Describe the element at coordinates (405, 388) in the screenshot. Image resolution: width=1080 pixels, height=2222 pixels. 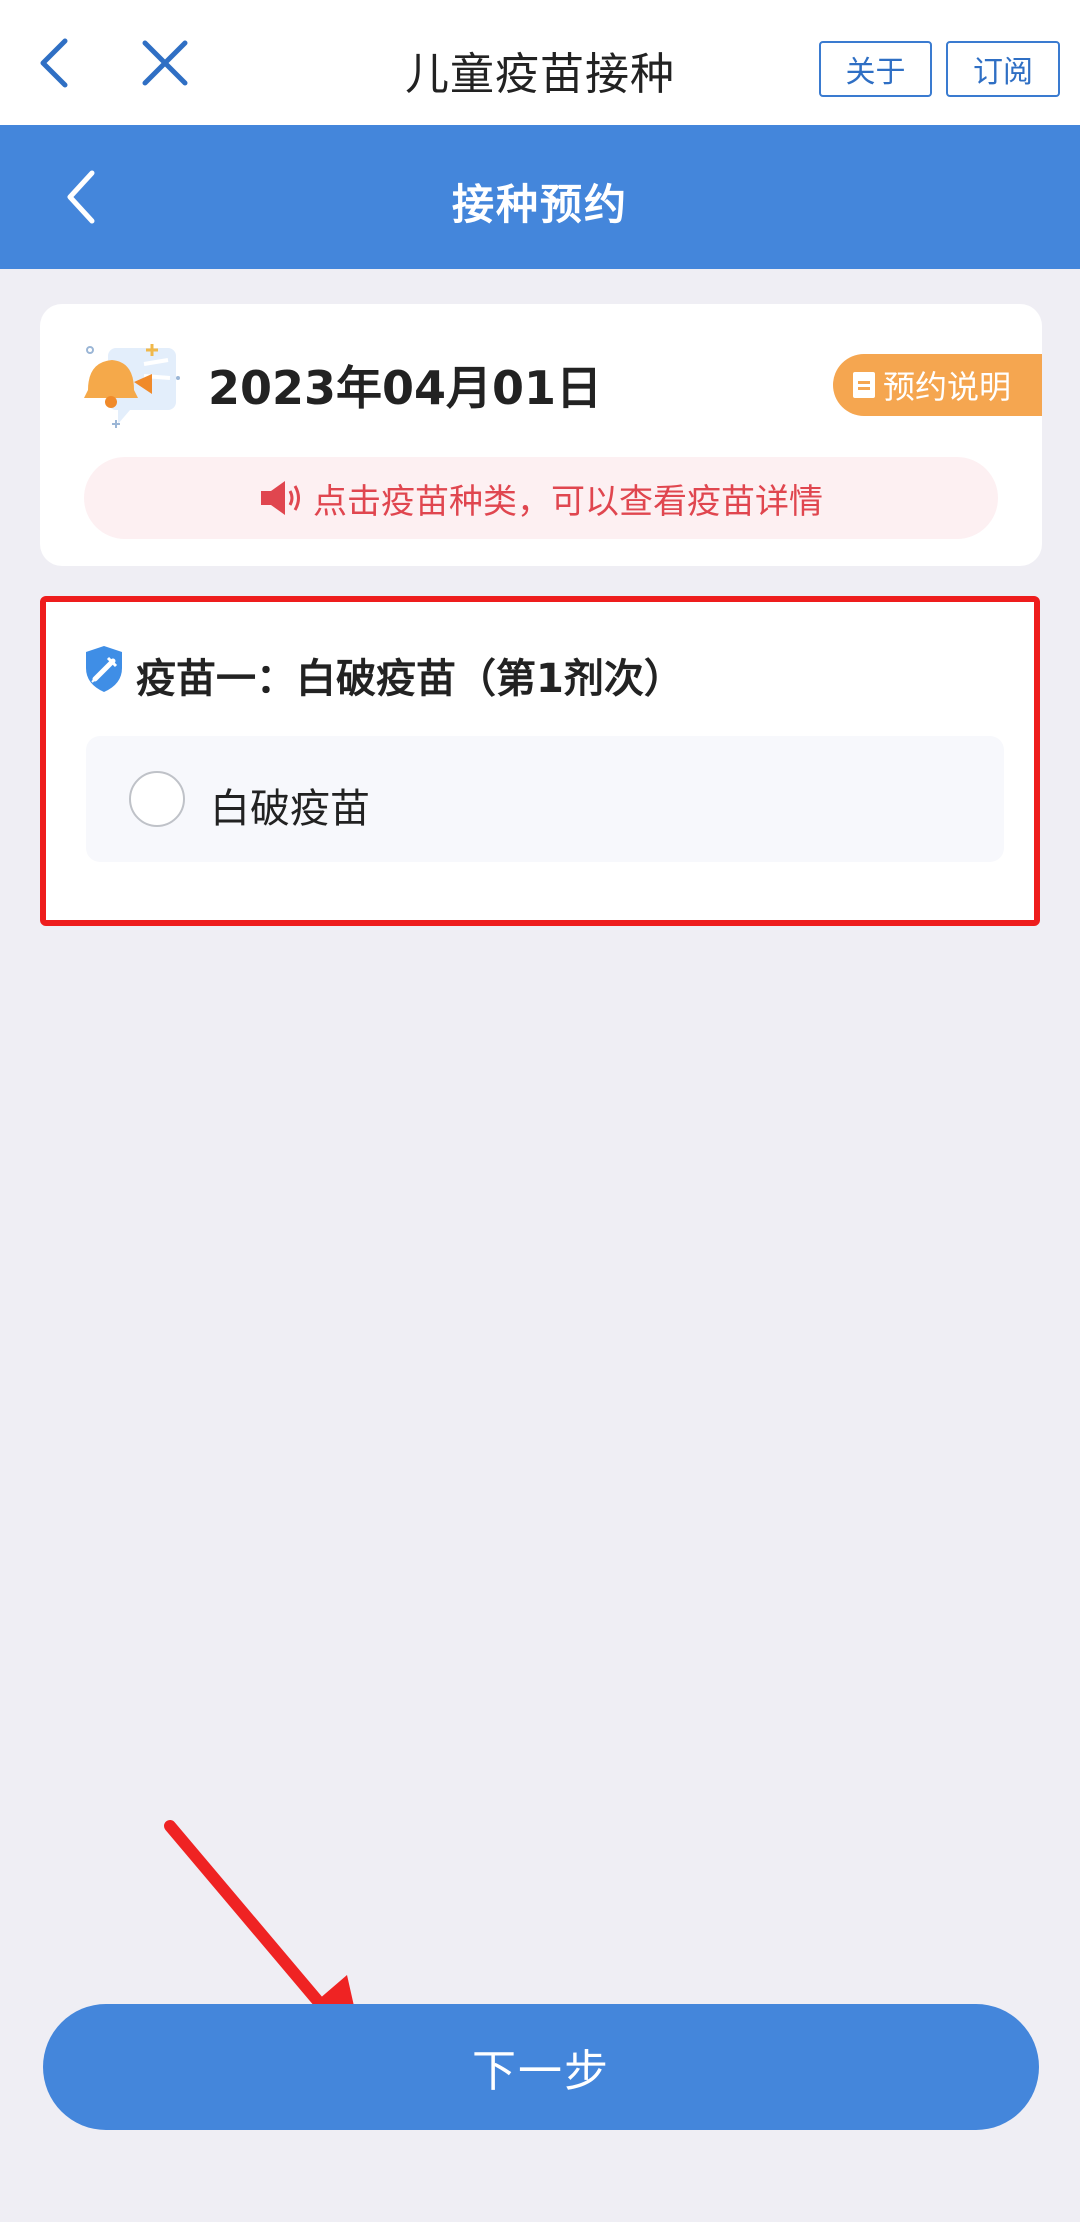
I see `appointment-date: 2023年04月01日` at that location.